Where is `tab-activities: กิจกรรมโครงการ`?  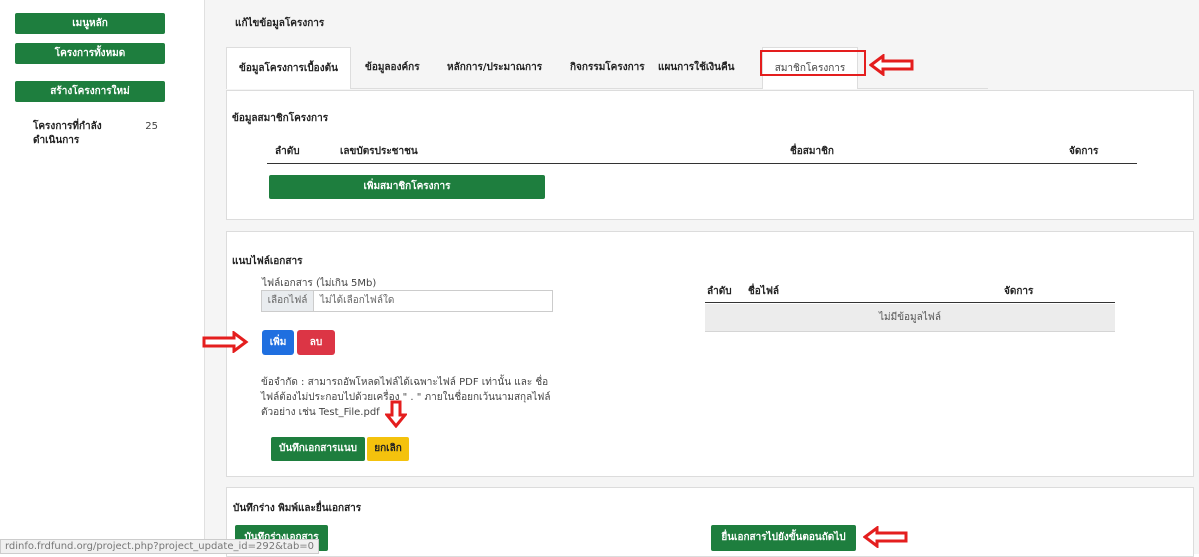 tab-activities: กิจกรรมโครงการ is located at coordinates (607, 68).